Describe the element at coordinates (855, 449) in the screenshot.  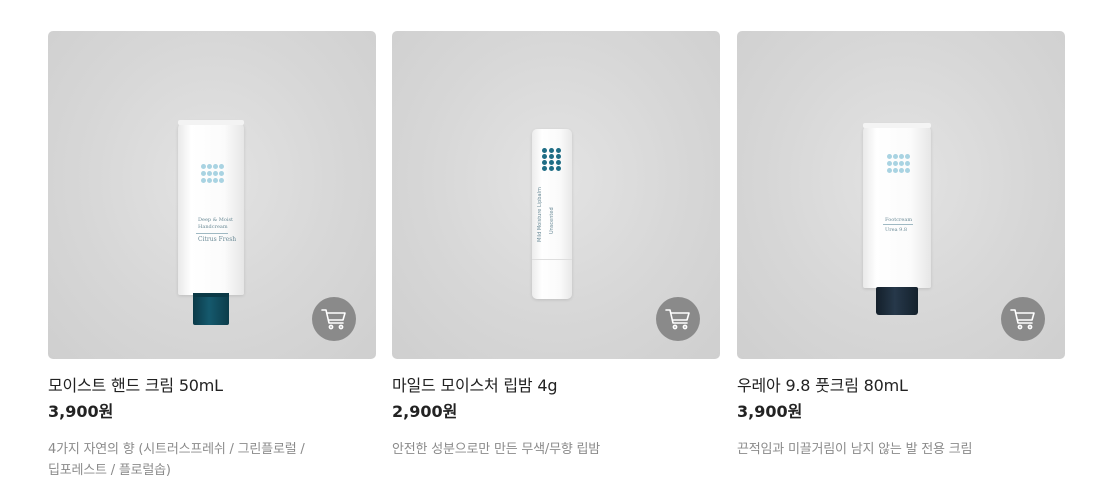
I see `product-description-line: 끈적임과 미끌거림이 남지 않는 발 전용 크림` at that location.